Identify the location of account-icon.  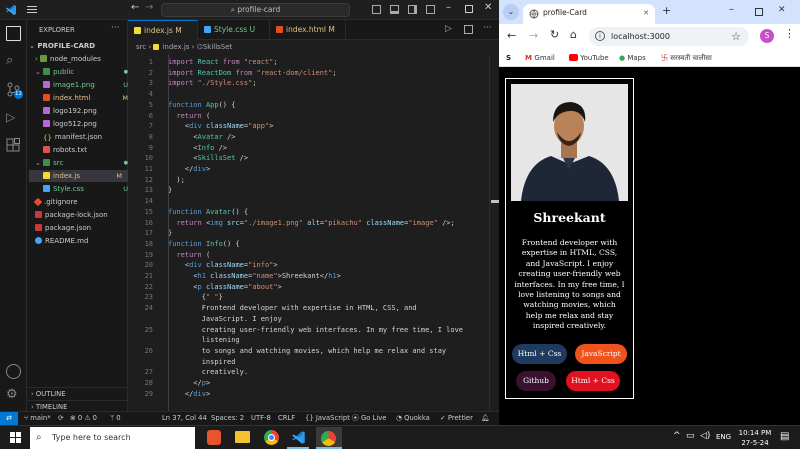
(13, 371).